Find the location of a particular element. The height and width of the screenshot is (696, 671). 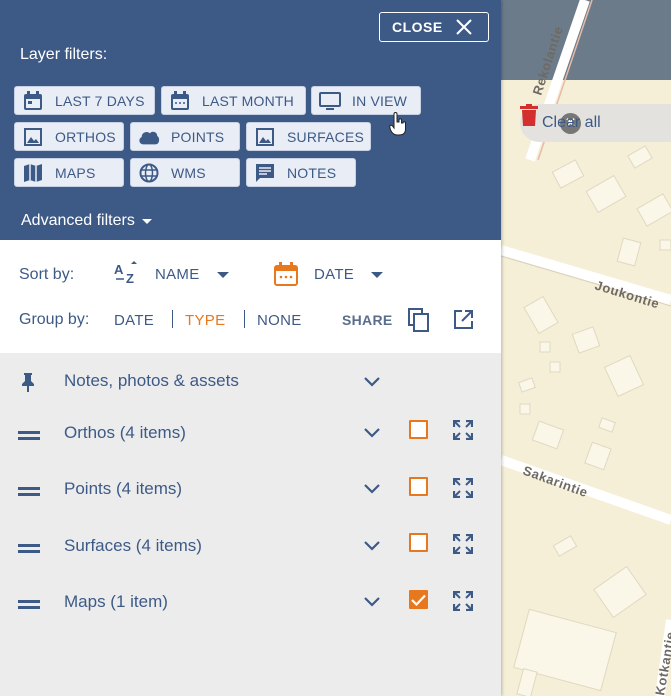

chip-label: POINTS is located at coordinates (198, 136).